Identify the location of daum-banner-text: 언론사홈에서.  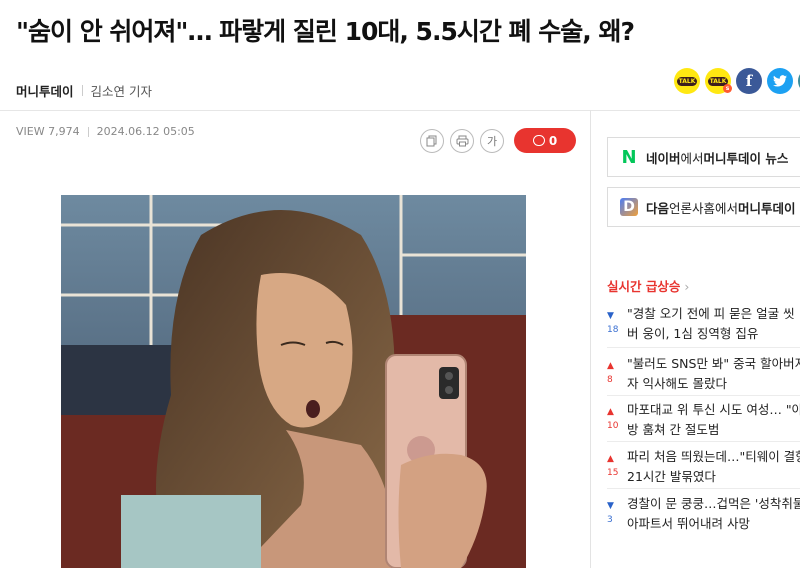
(704, 208).